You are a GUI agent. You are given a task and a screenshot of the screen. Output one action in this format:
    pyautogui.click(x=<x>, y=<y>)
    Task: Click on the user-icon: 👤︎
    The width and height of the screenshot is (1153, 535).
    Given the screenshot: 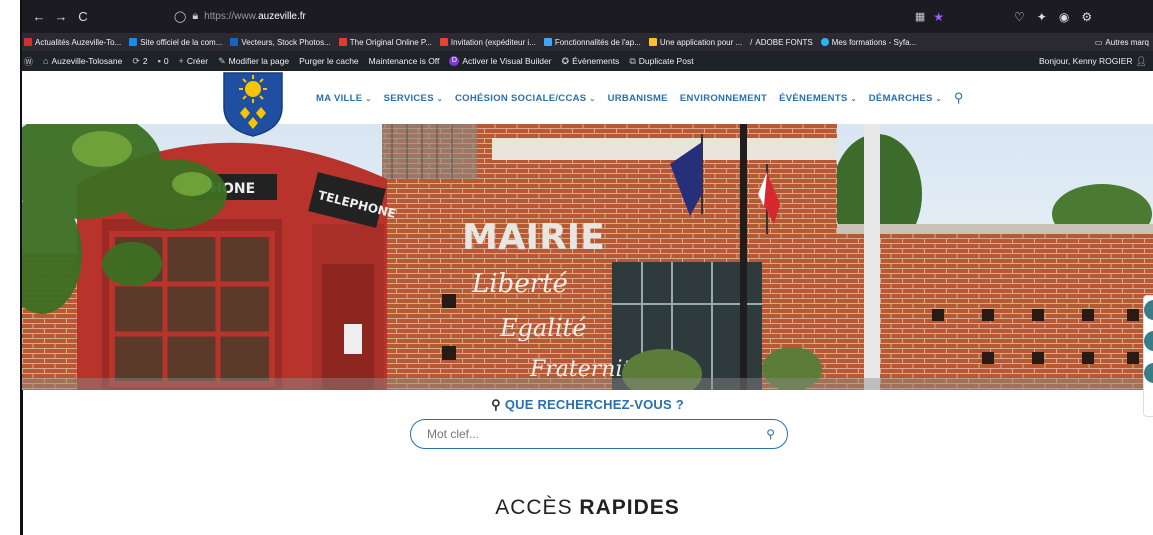 What is the action you would take?
    pyautogui.click(x=1141, y=60)
    